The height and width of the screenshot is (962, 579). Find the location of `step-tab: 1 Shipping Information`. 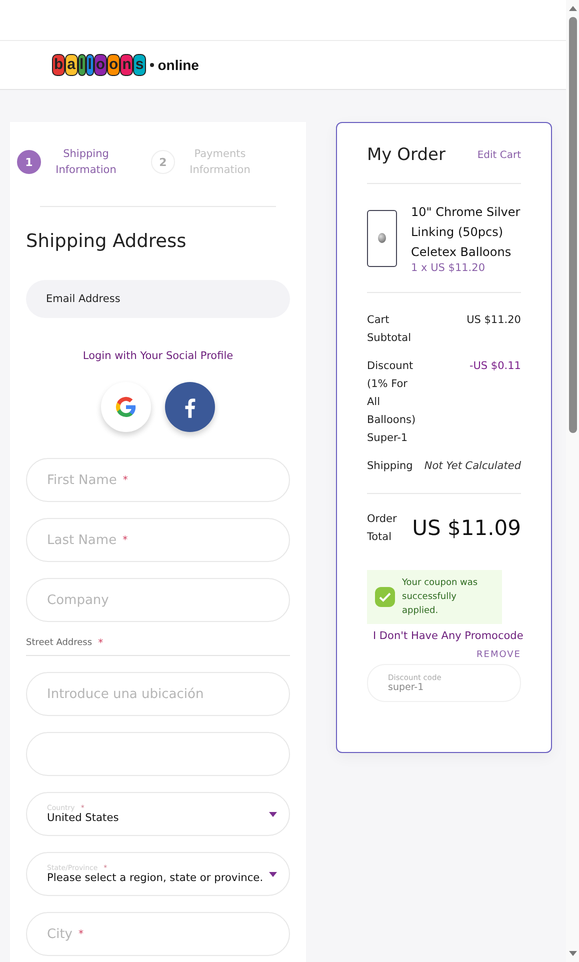

step-tab: 1 Shipping Information is located at coordinates (71, 162).